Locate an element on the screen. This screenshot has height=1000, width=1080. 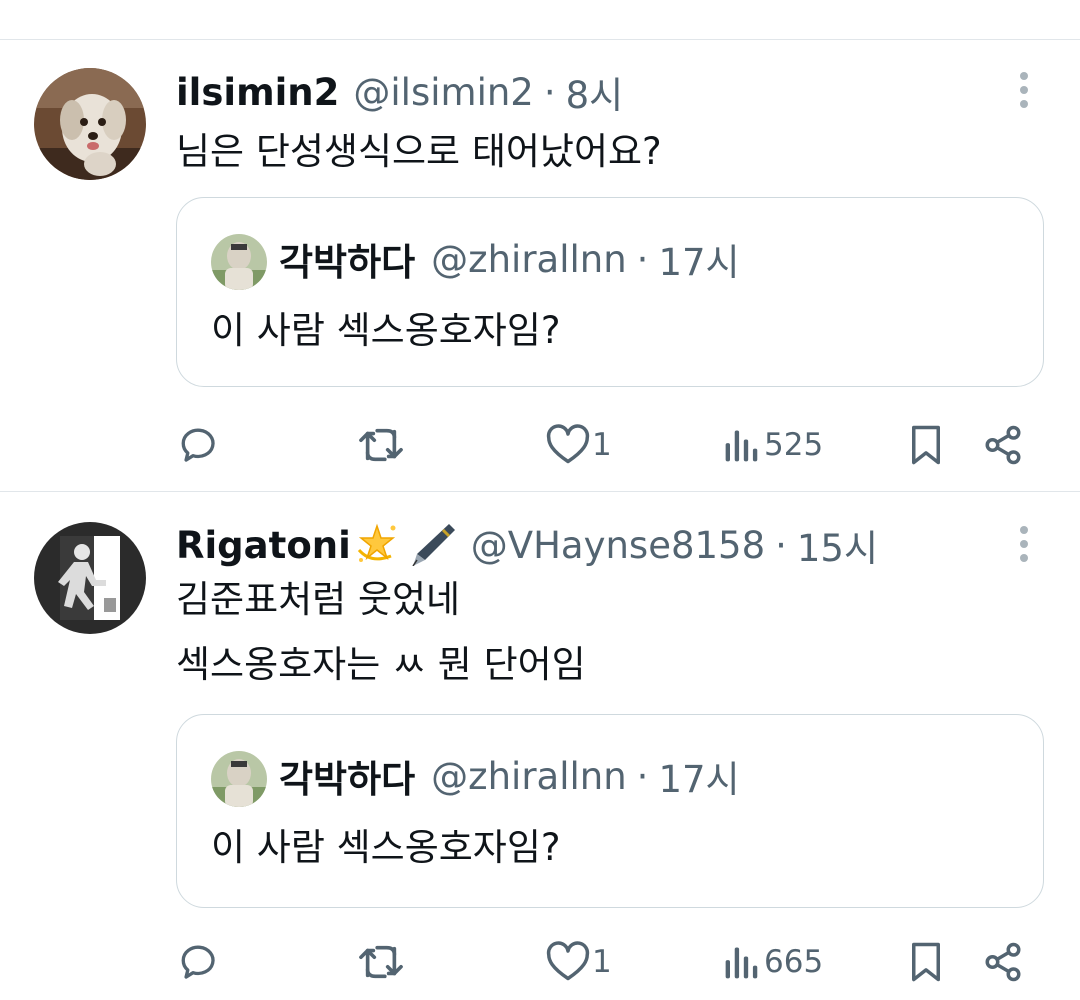
view-count: 525 is located at coordinates (794, 445).